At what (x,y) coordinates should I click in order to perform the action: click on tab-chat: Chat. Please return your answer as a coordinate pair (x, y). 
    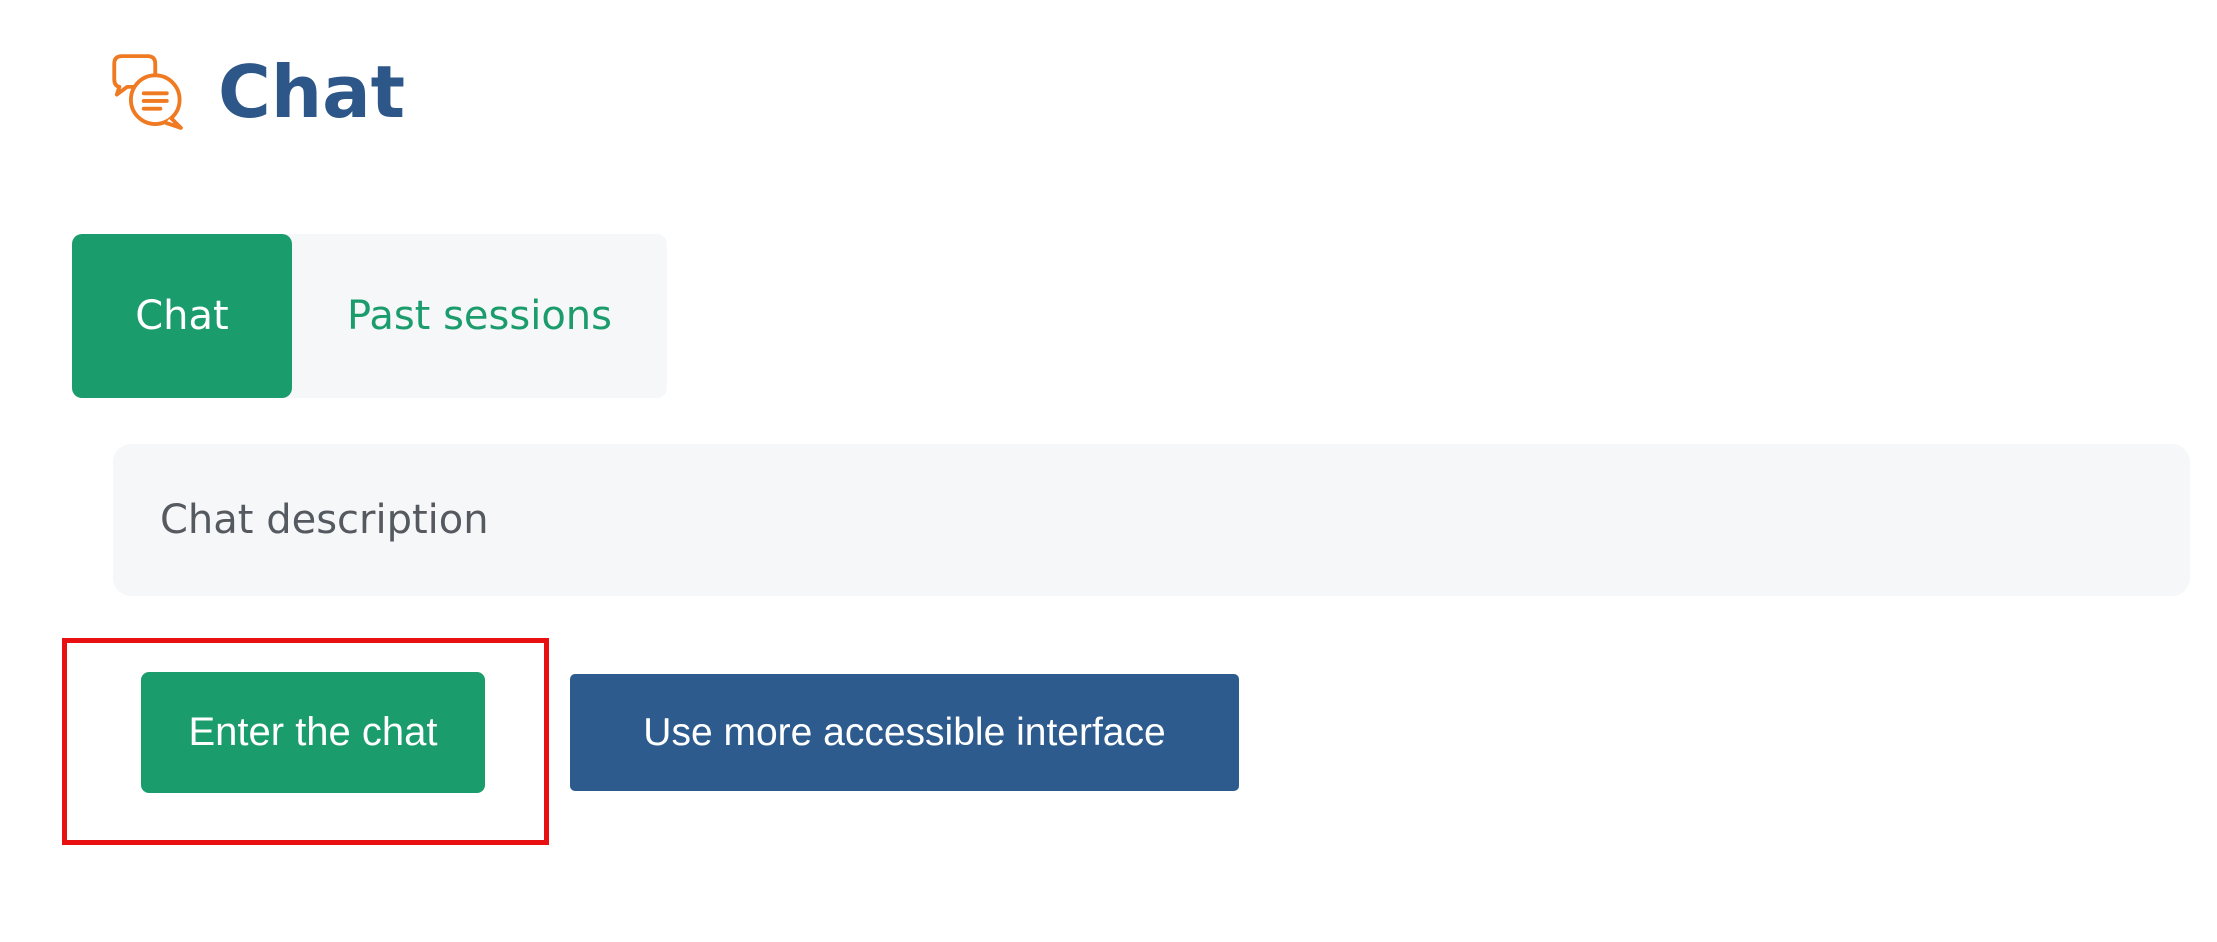
    Looking at the image, I should click on (182, 316).